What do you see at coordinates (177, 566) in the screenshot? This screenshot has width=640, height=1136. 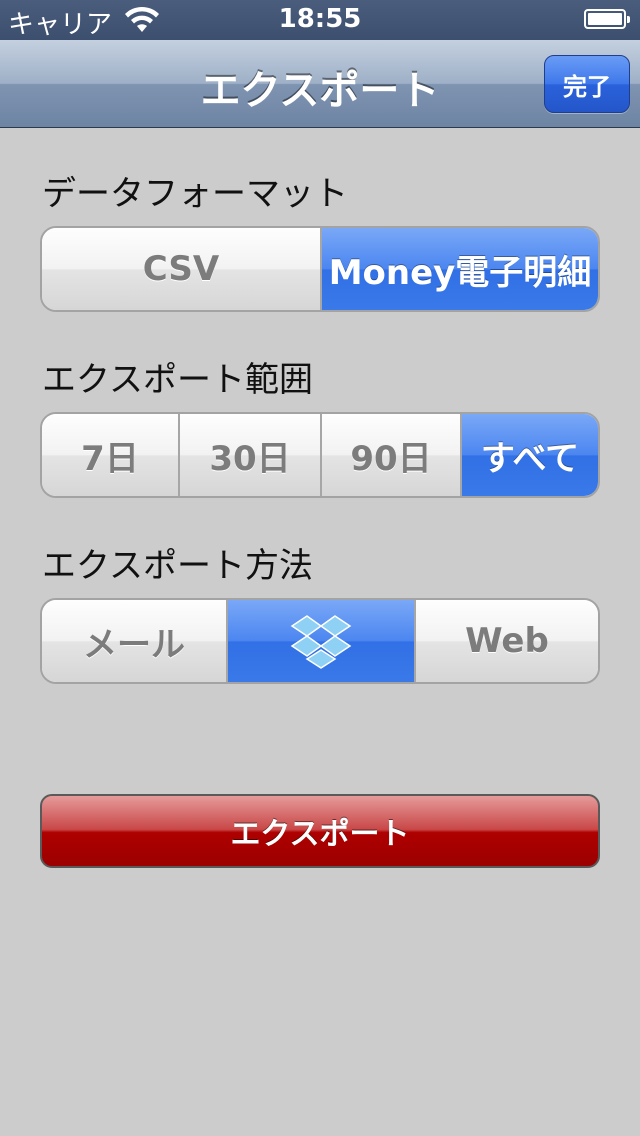 I see `method-label: エクスポート方法` at bounding box center [177, 566].